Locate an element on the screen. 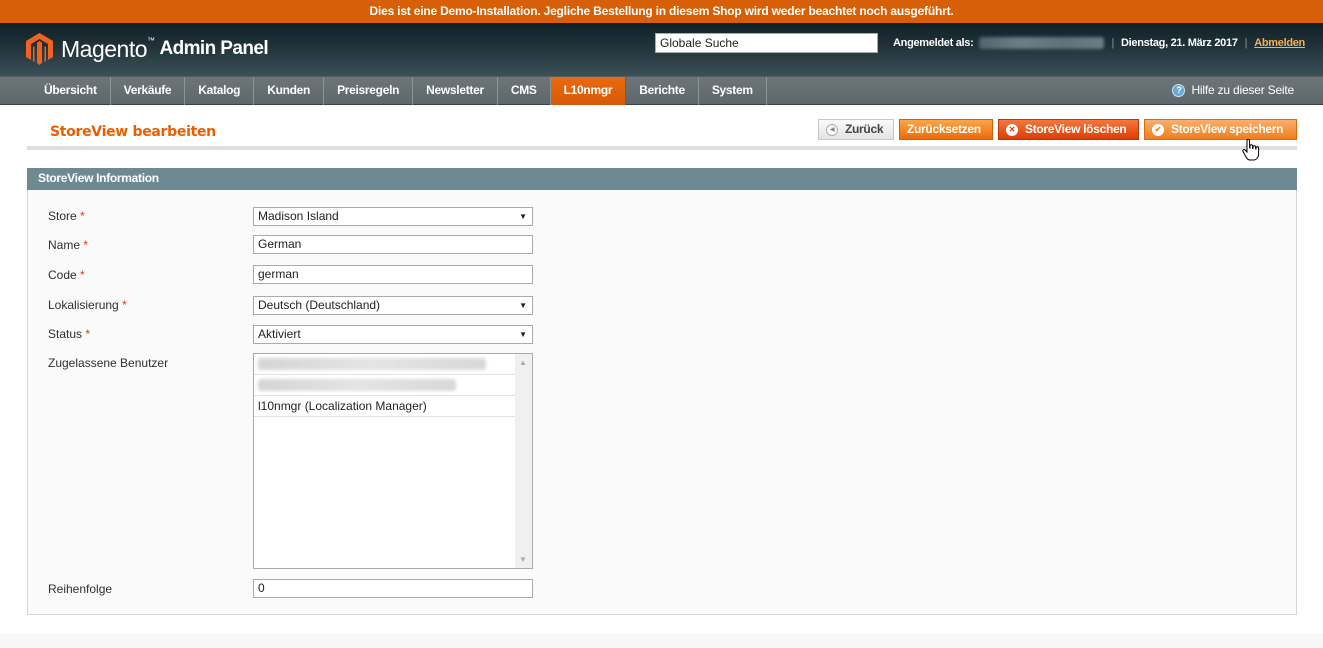 This screenshot has height=648, width=1323. logged-in-label: Angemeldet als: is located at coordinates (933, 43).